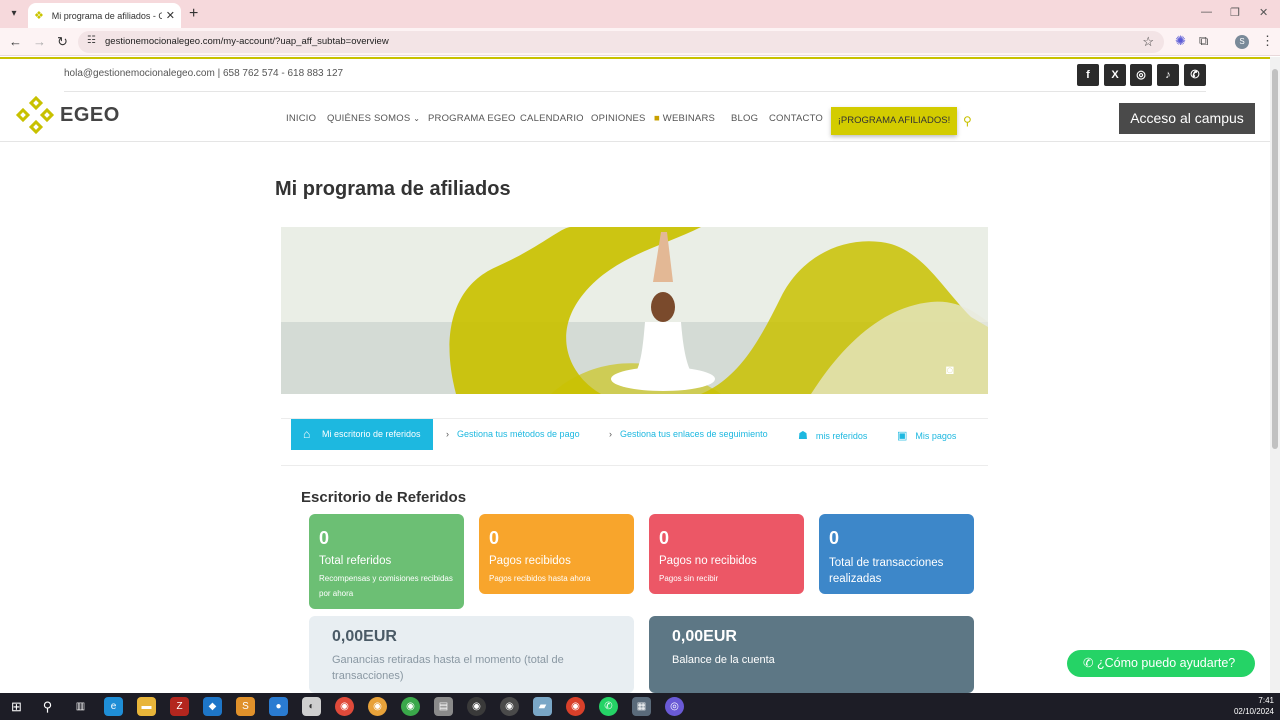 This screenshot has height=720, width=1280. What do you see at coordinates (1187, 118) in the screenshot?
I see `campus-access-button: Acceso al campus` at bounding box center [1187, 118].